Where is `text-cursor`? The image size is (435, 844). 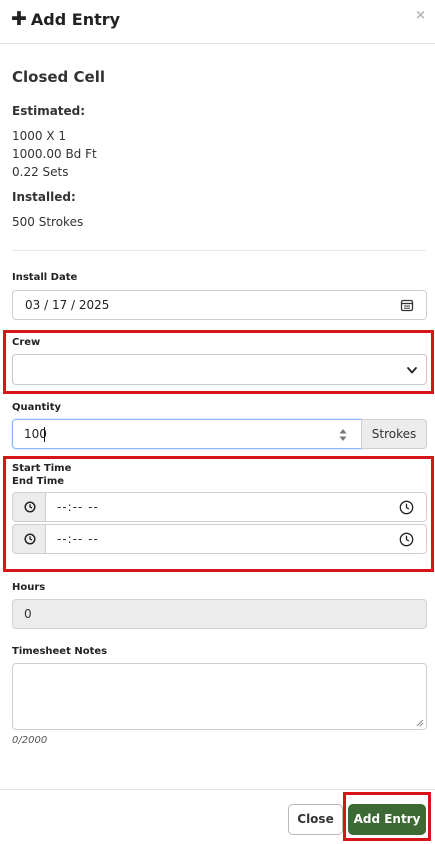 text-cursor is located at coordinates (44, 434).